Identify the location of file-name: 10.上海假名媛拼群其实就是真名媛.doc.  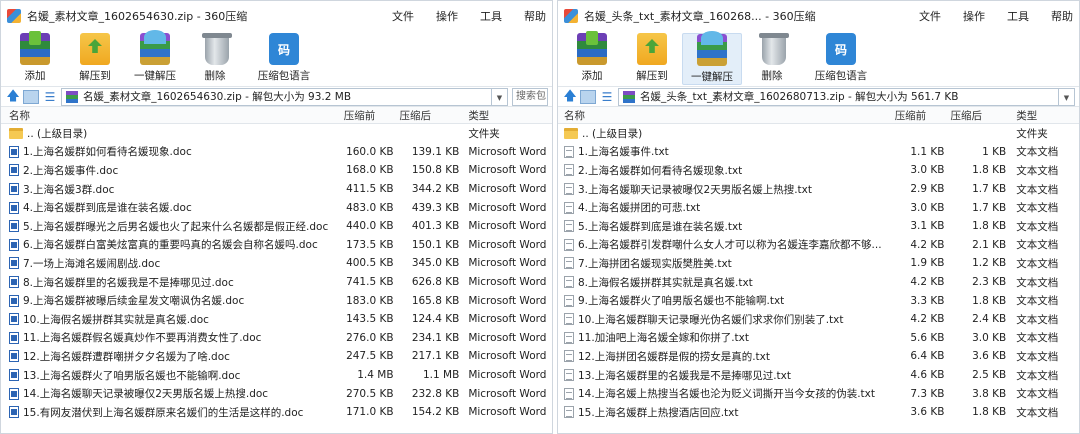
(116, 319).